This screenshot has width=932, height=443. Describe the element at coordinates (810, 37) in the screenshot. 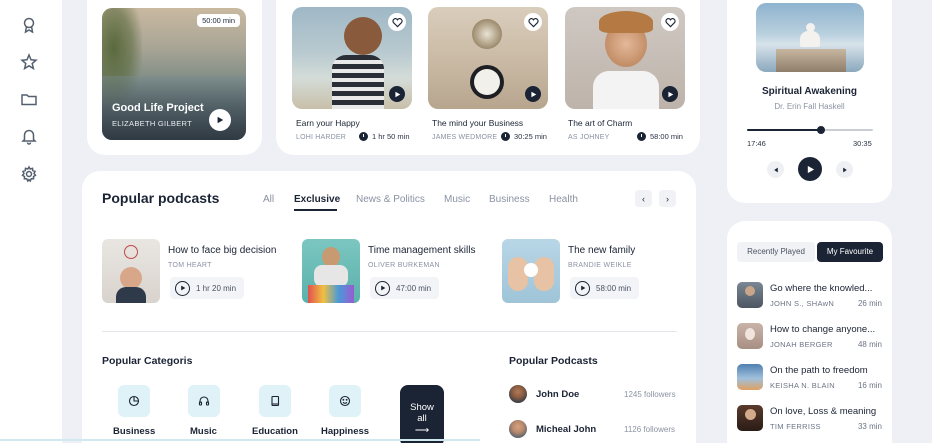

I see `player-cover-image` at that location.